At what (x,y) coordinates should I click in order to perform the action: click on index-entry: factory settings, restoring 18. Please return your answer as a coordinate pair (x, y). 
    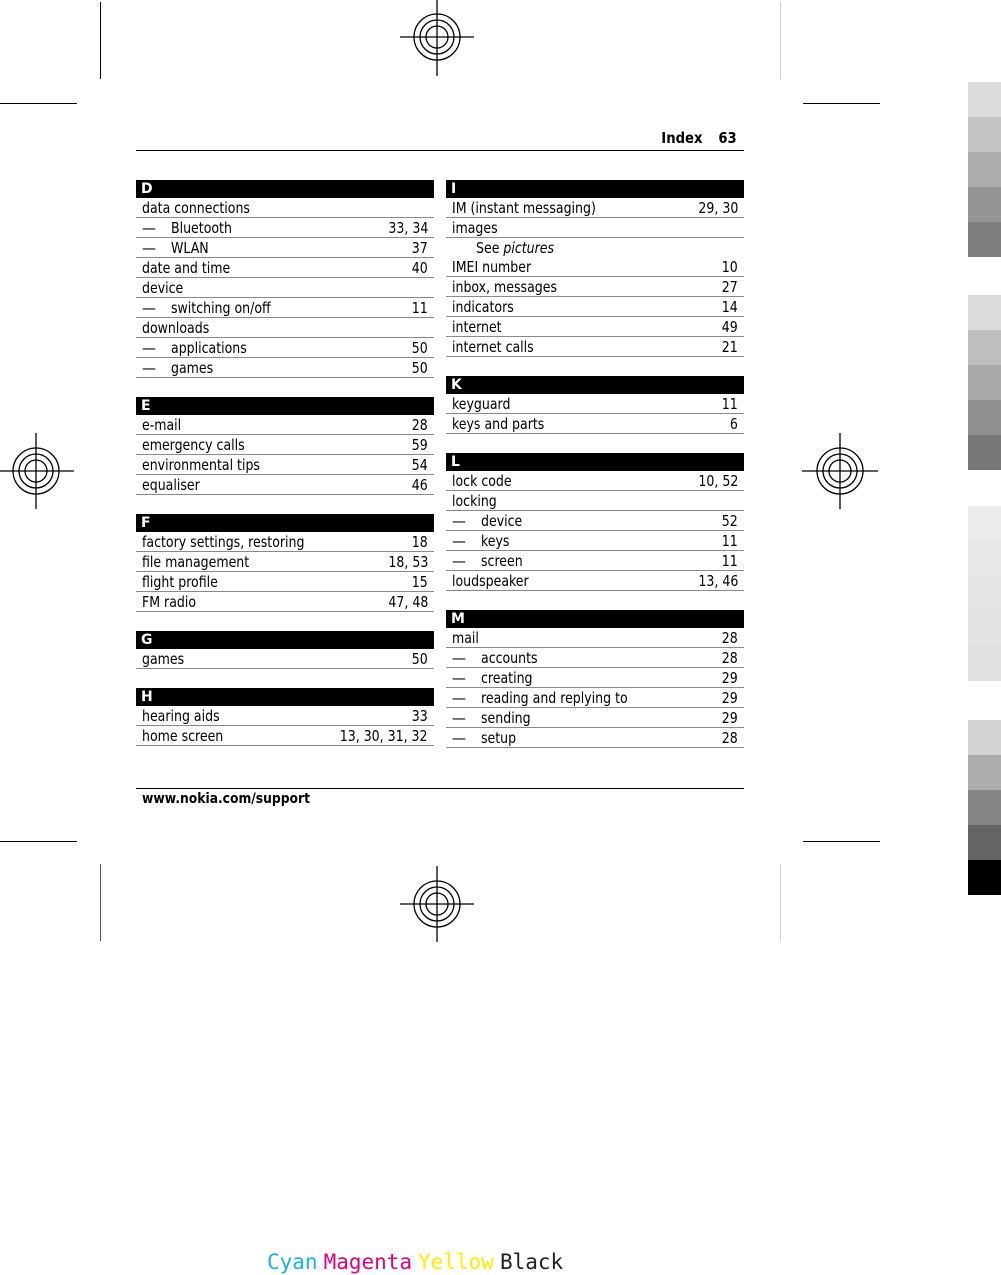
    Looking at the image, I should click on (285, 542).